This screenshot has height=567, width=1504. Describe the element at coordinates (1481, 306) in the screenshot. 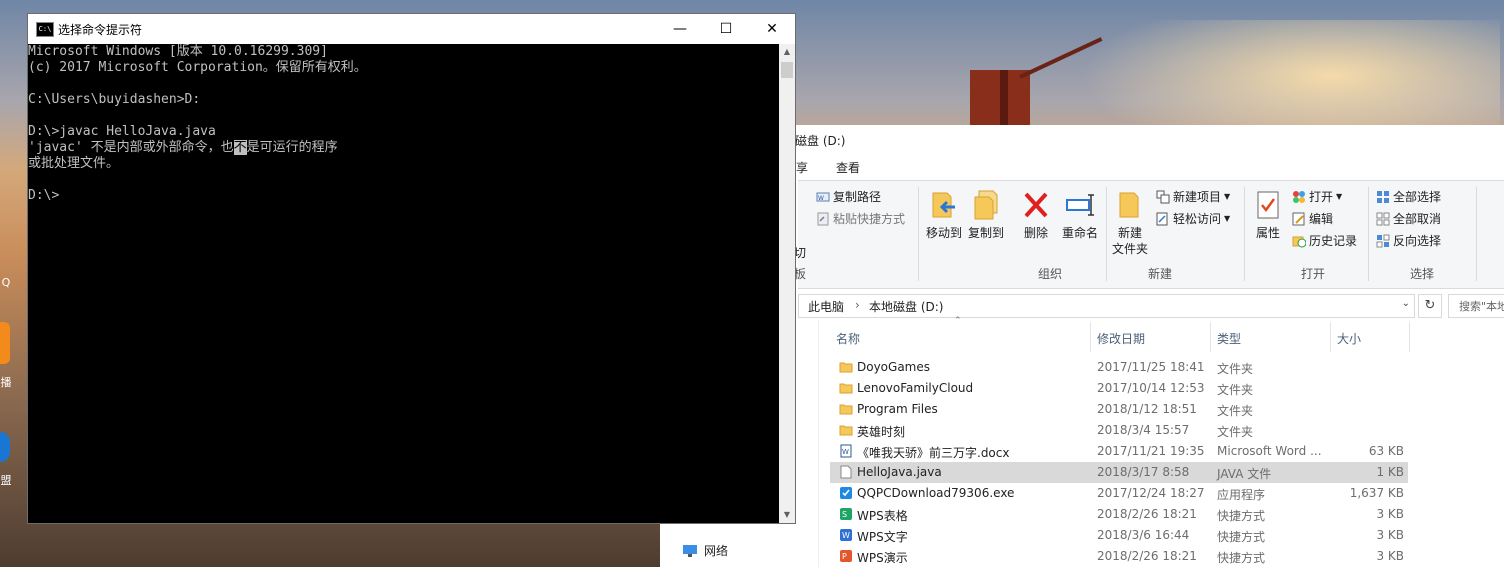

I see `search-placeholder: 搜索"本地磁盘 (D:)"` at that location.